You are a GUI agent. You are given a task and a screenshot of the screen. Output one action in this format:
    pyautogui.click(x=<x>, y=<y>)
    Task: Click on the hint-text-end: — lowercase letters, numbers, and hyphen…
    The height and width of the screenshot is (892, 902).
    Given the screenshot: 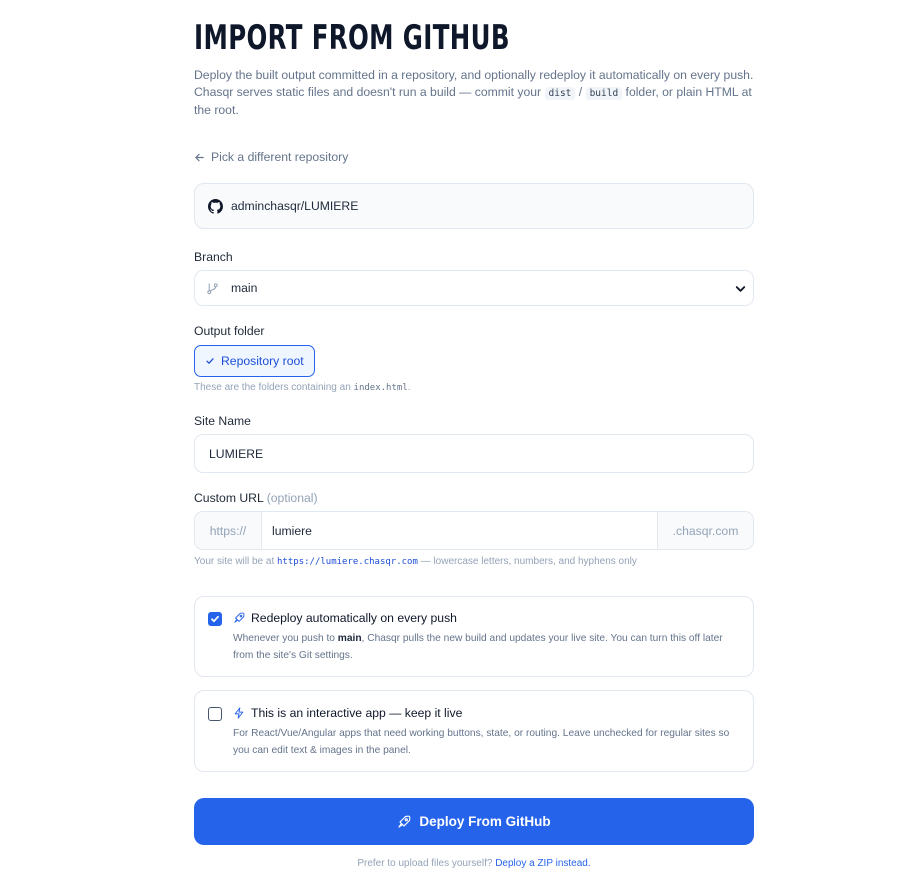 What is the action you would take?
    pyautogui.click(x=527, y=561)
    